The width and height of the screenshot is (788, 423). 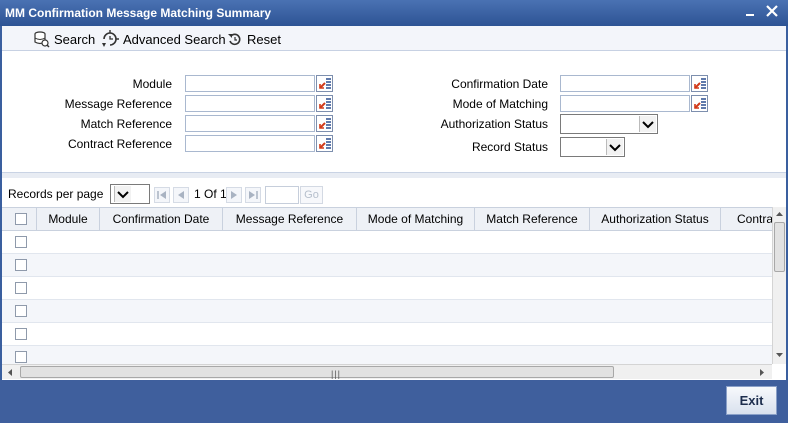 What do you see at coordinates (394, 401) in the screenshot?
I see `footer-bar: Exit` at bounding box center [394, 401].